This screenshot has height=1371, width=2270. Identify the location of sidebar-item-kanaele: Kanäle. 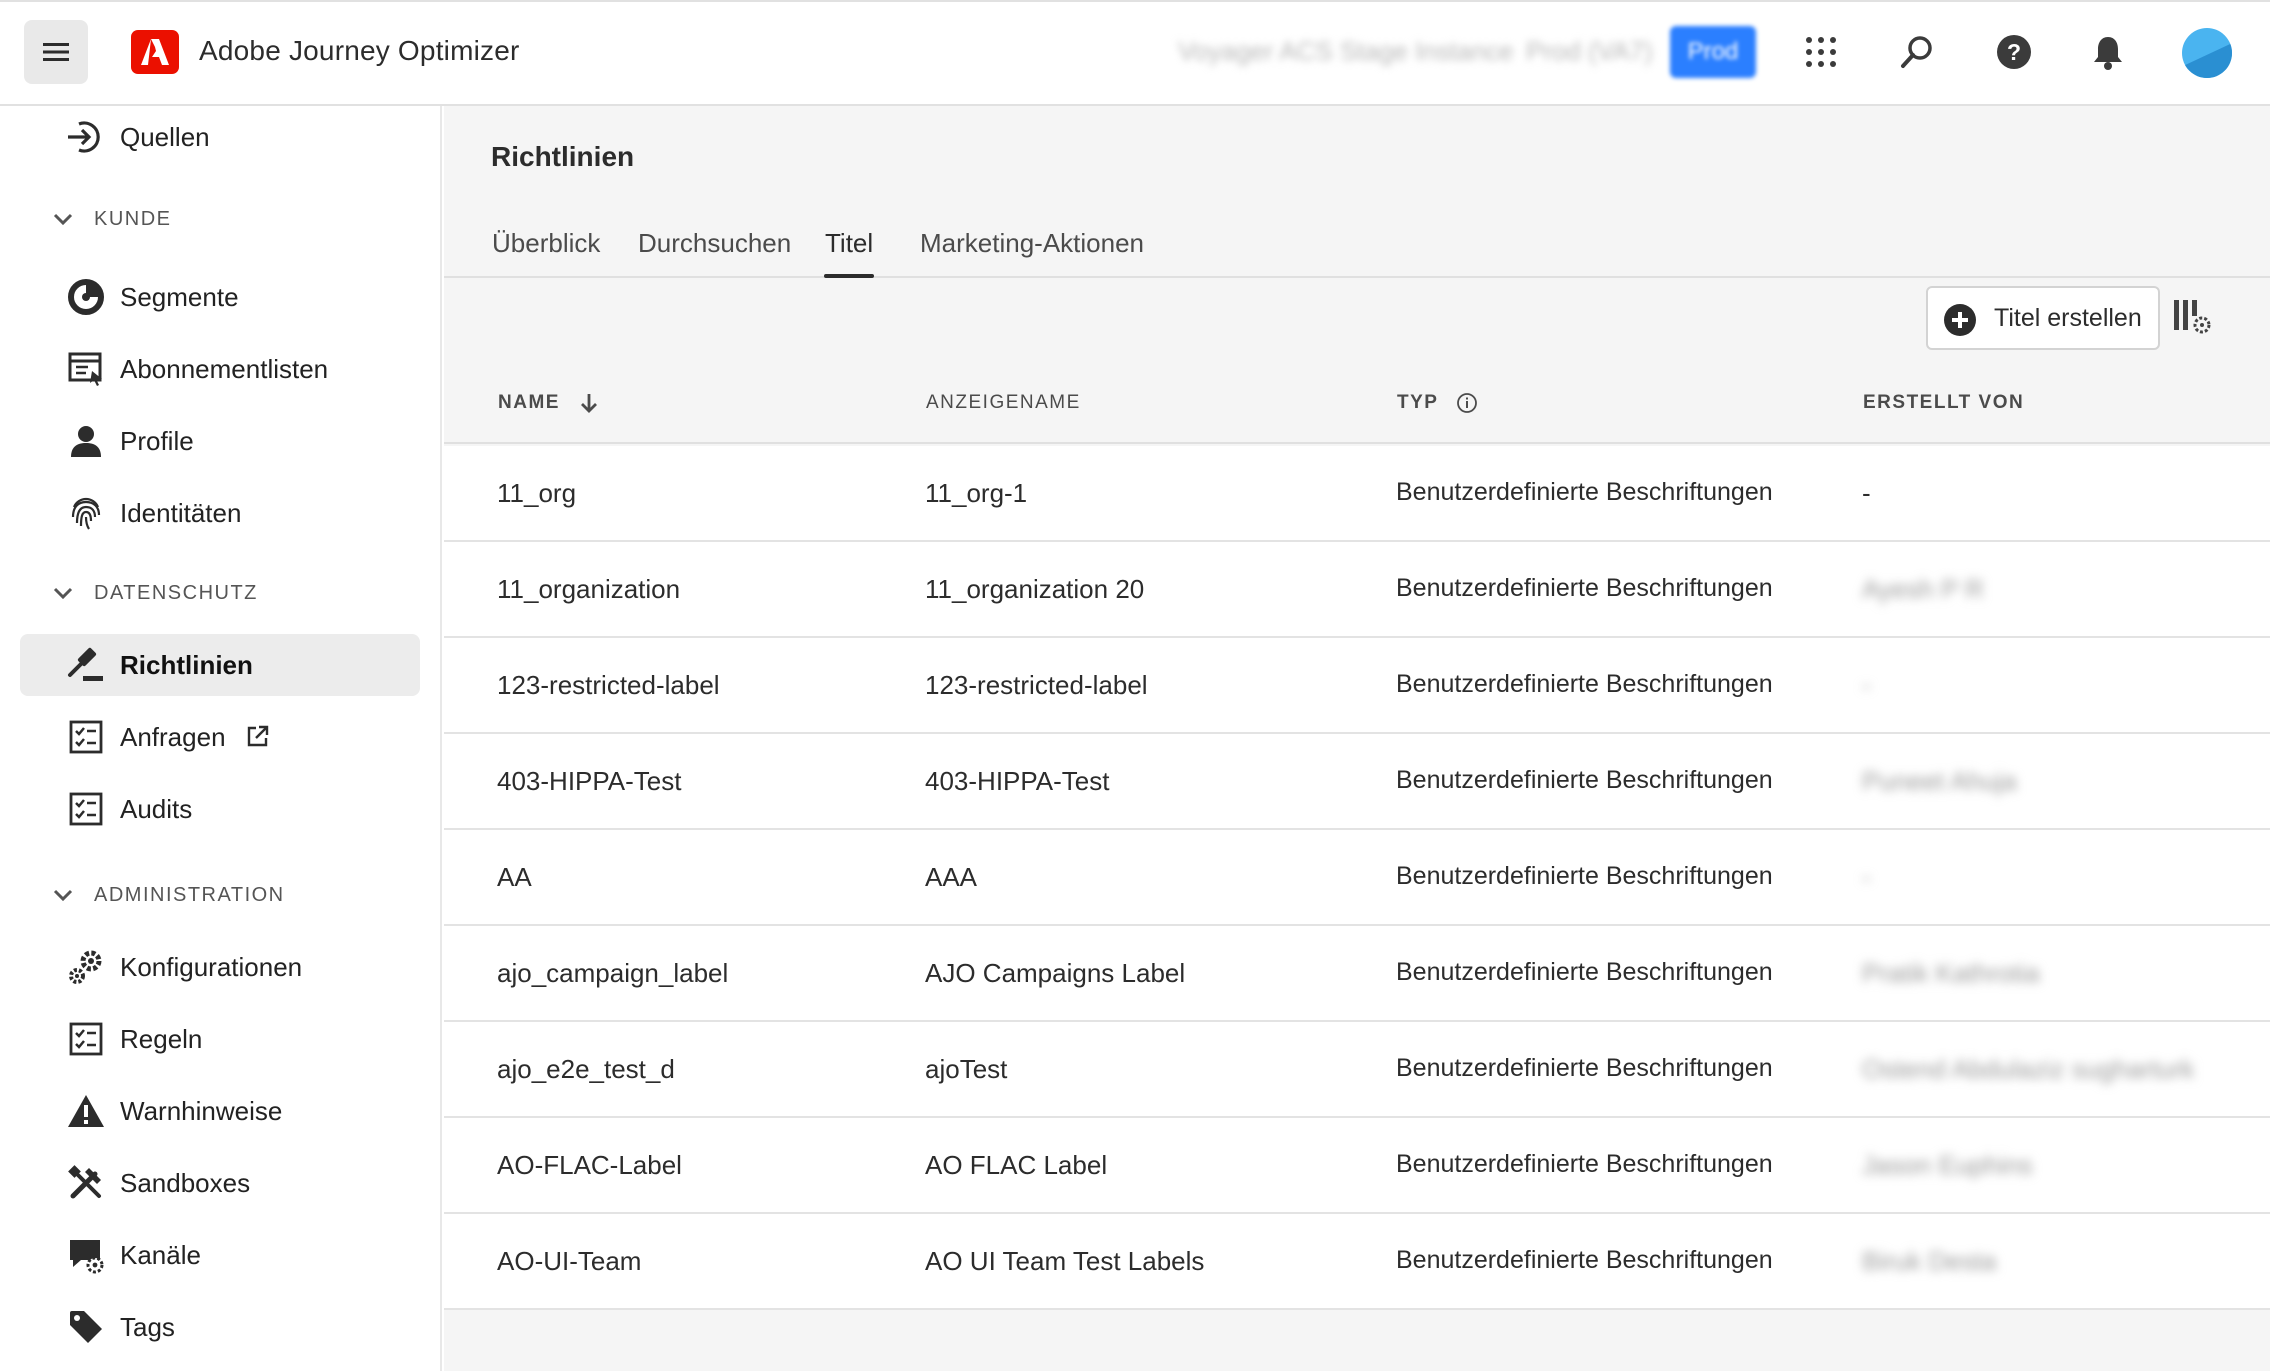
(220, 1255).